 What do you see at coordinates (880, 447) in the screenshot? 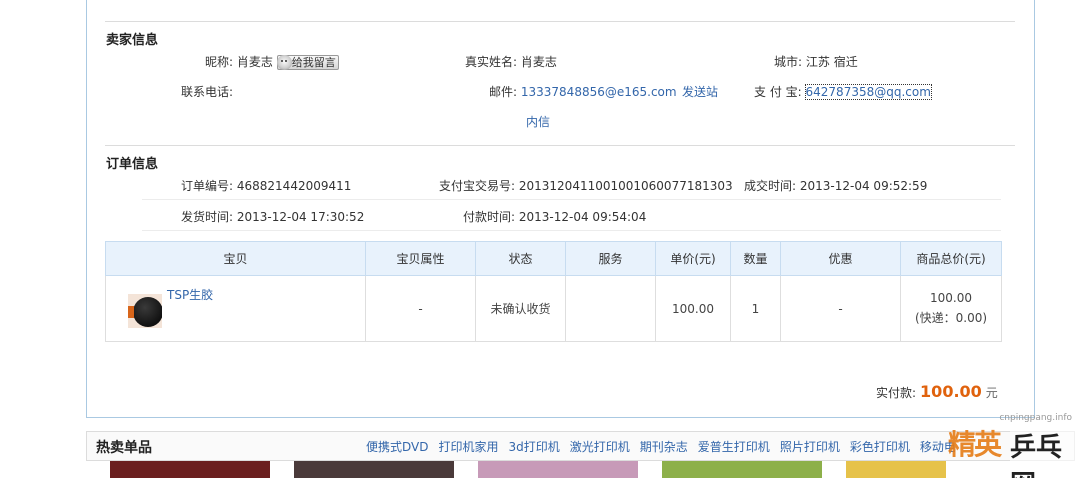
I see `hot-link: 彩色打印机` at bounding box center [880, 447].